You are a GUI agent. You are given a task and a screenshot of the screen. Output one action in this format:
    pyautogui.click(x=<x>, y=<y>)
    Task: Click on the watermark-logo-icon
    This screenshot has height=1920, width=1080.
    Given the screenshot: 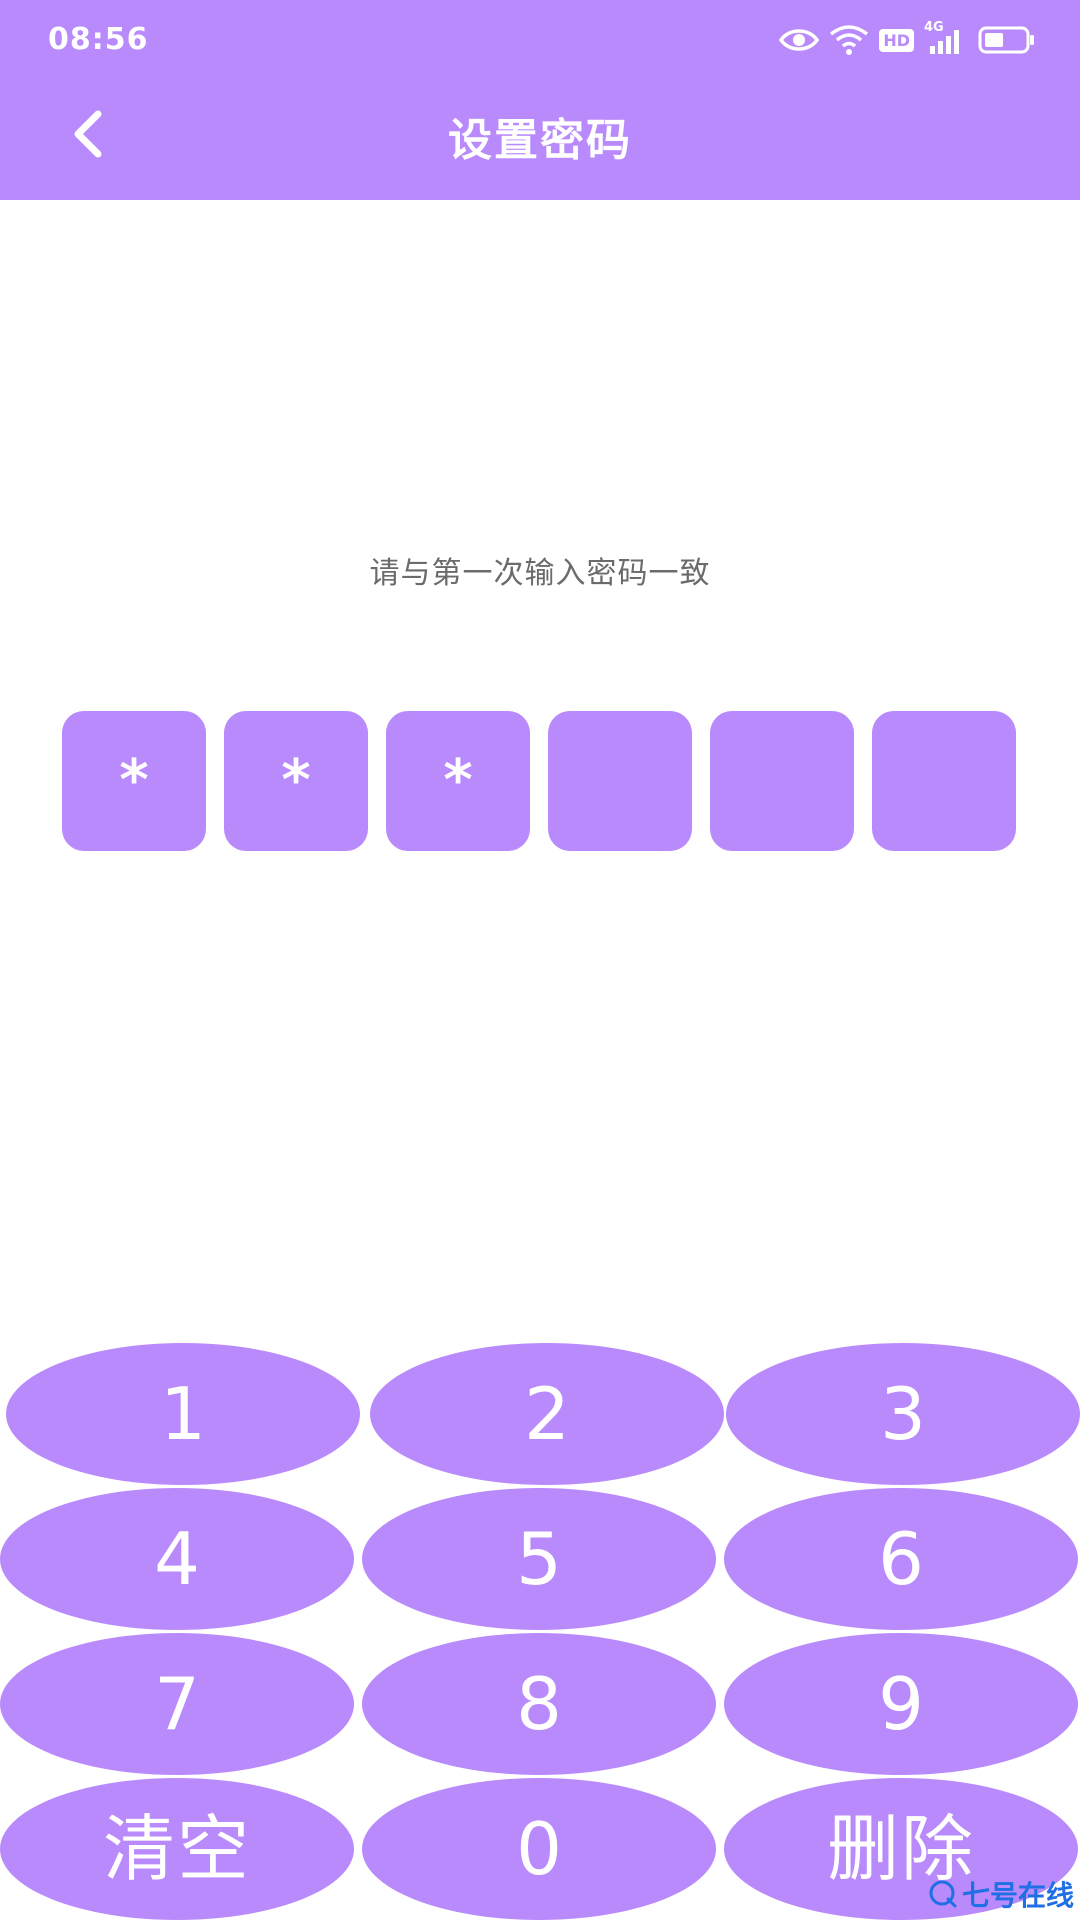 What is the action you would take?
    pyautogui.click(x=943, y=1894)
    